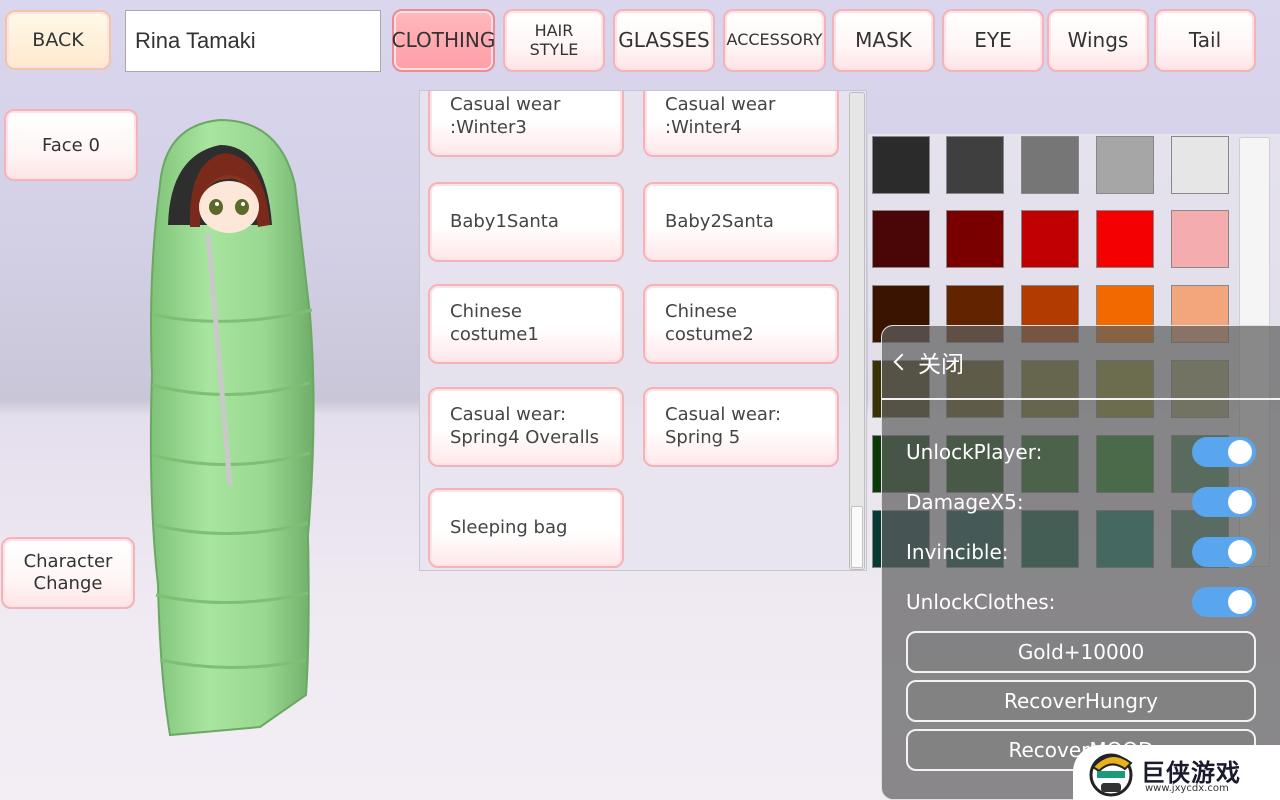 This screenshot has height=800, width=1280. What do you see at coordinates (857, 331) in the screenshot?
I see `clothing-list-scrollbar` at bounding box center [857, 331].